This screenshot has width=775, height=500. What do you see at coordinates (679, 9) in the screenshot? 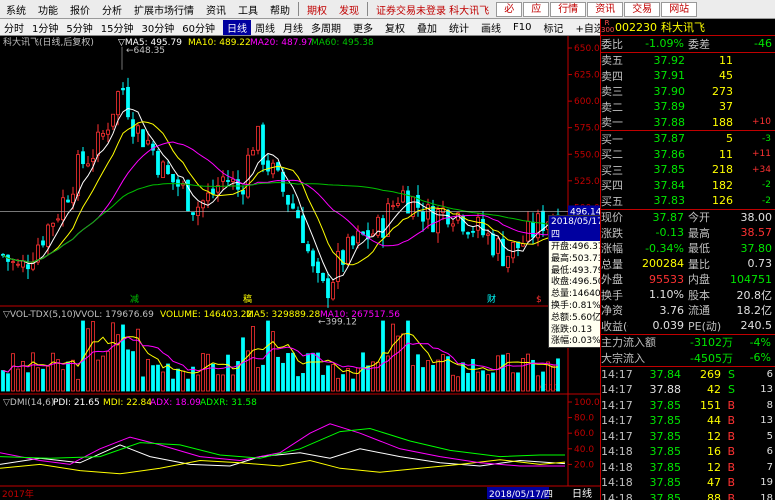
I see `quick-button-5: 网站` at bounding box center [679, 9].